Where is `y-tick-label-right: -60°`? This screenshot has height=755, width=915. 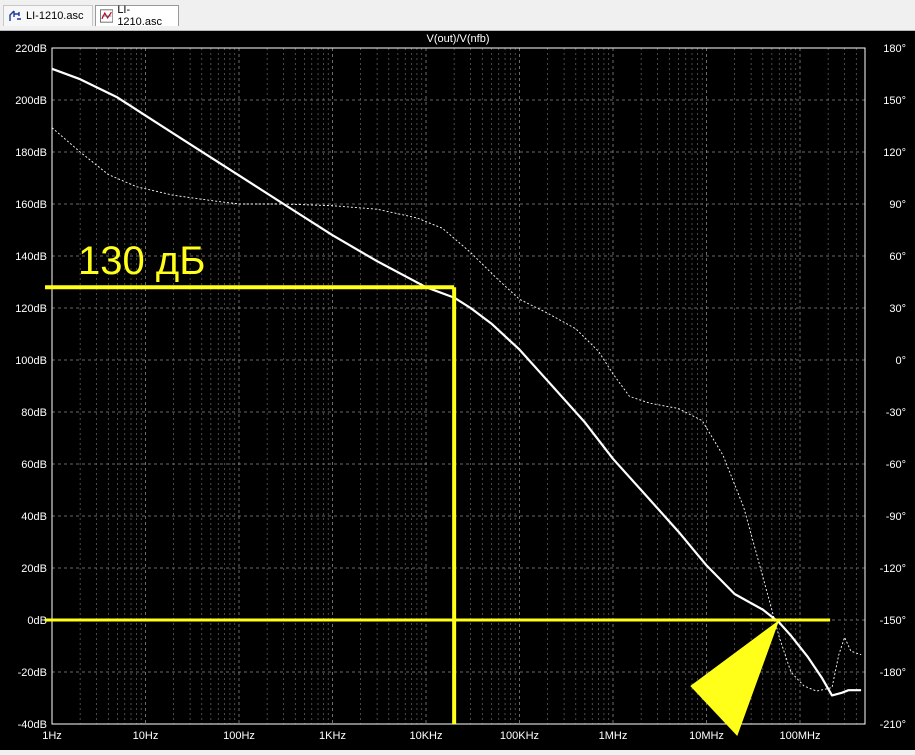
y-tick-label-right: -60° is located at coordinates (896, 465).